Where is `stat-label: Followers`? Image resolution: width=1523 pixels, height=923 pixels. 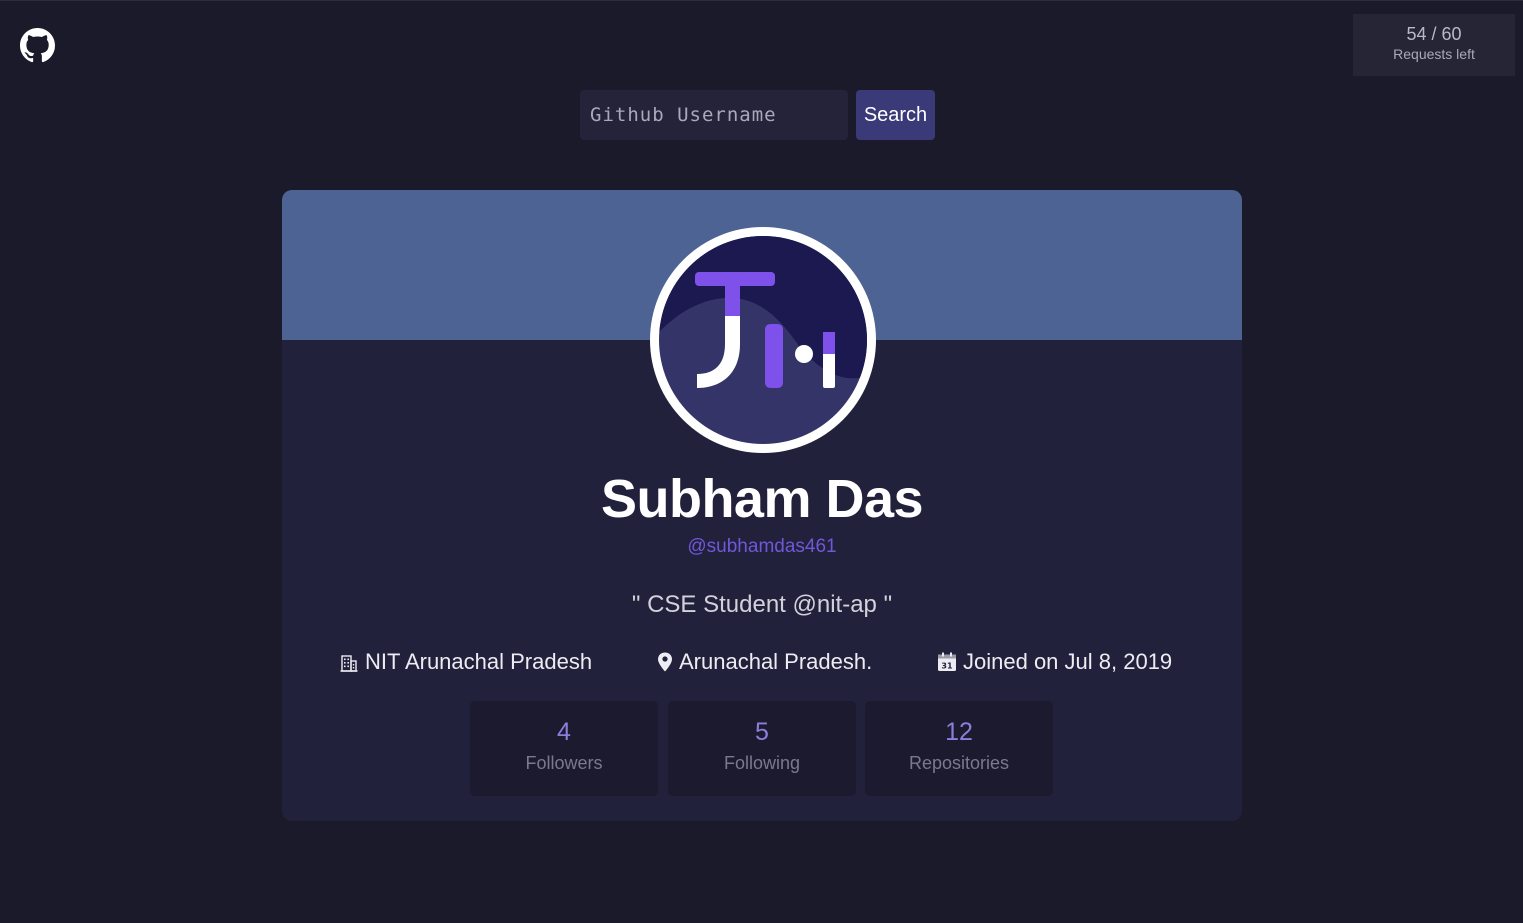
stat-label: Followers is located at coordinates (564, 763).